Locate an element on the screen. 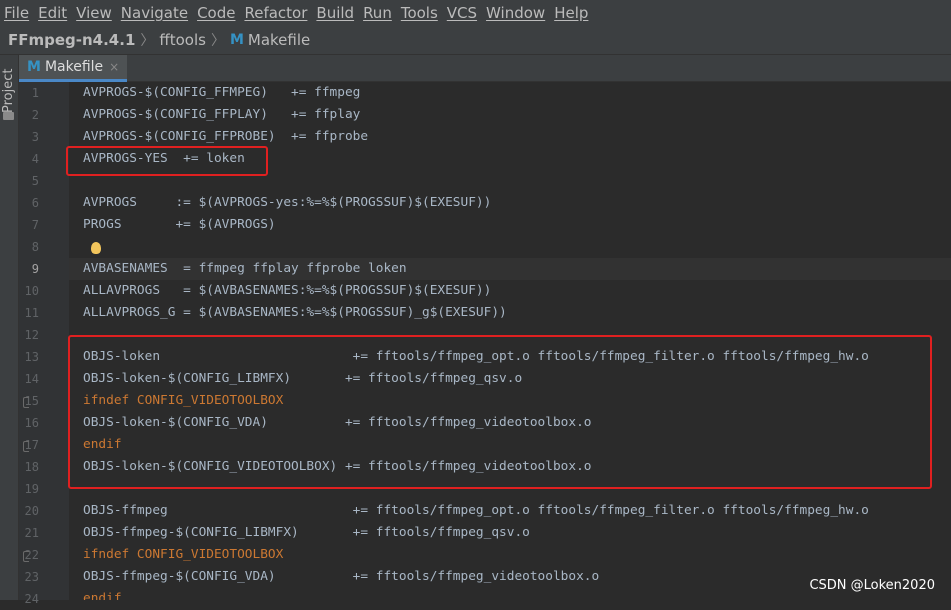  project-tool-button: Project is located at coordinates (9, 88).